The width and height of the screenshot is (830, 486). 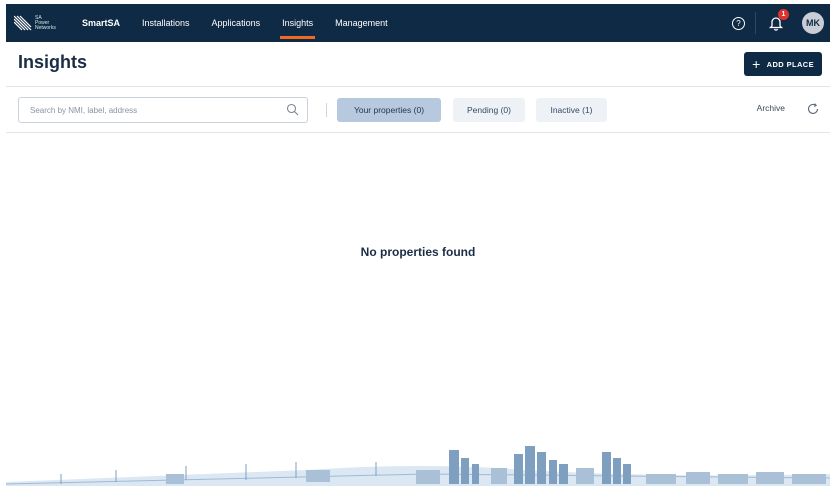 What do you see at coordinates (771, 108) in the screenshot?
I see `archive-link: Archive` at bounding box center [771, 108].